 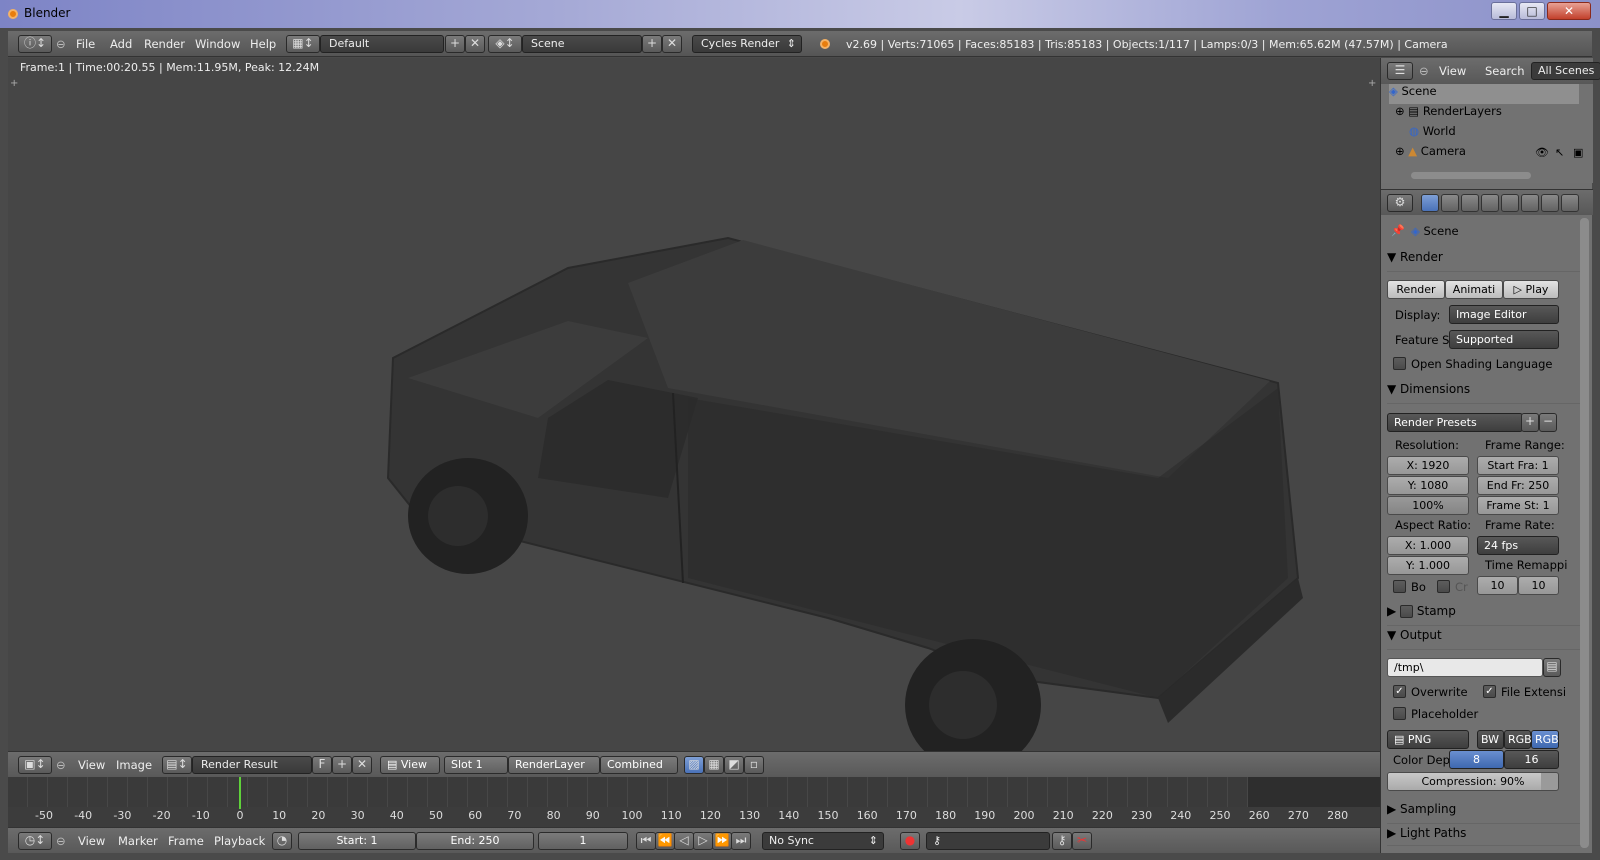 What do you see at coordinates (734, 765) in the screenshot?
I see `z-buffer-icon: ◩` at bounding box center [734, 765].